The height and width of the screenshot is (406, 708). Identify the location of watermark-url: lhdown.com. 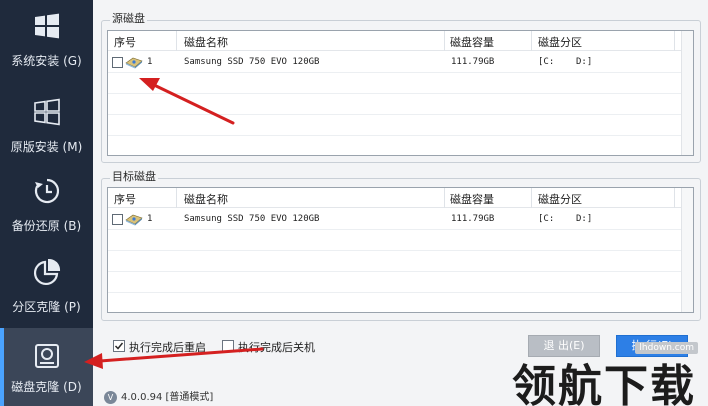
(666, 348).